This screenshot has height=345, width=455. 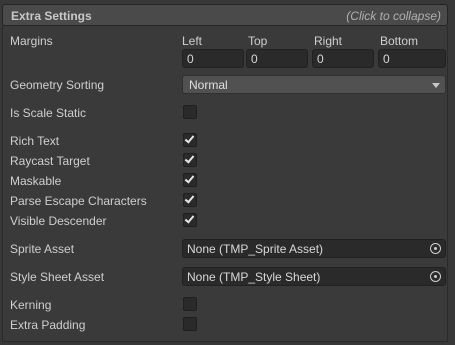 I want to click on margin-right-label: Right, so click(x=328, y=41).